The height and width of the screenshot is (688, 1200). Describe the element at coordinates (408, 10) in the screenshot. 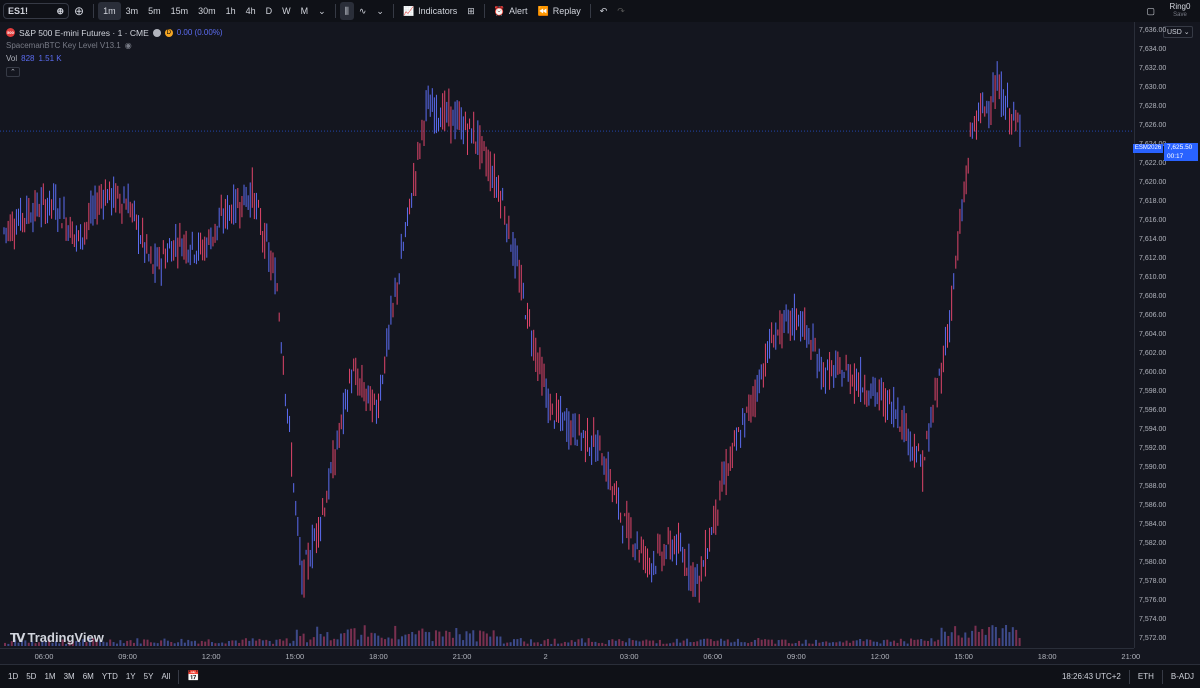

I see `indicators-icon: 📈` at that location.